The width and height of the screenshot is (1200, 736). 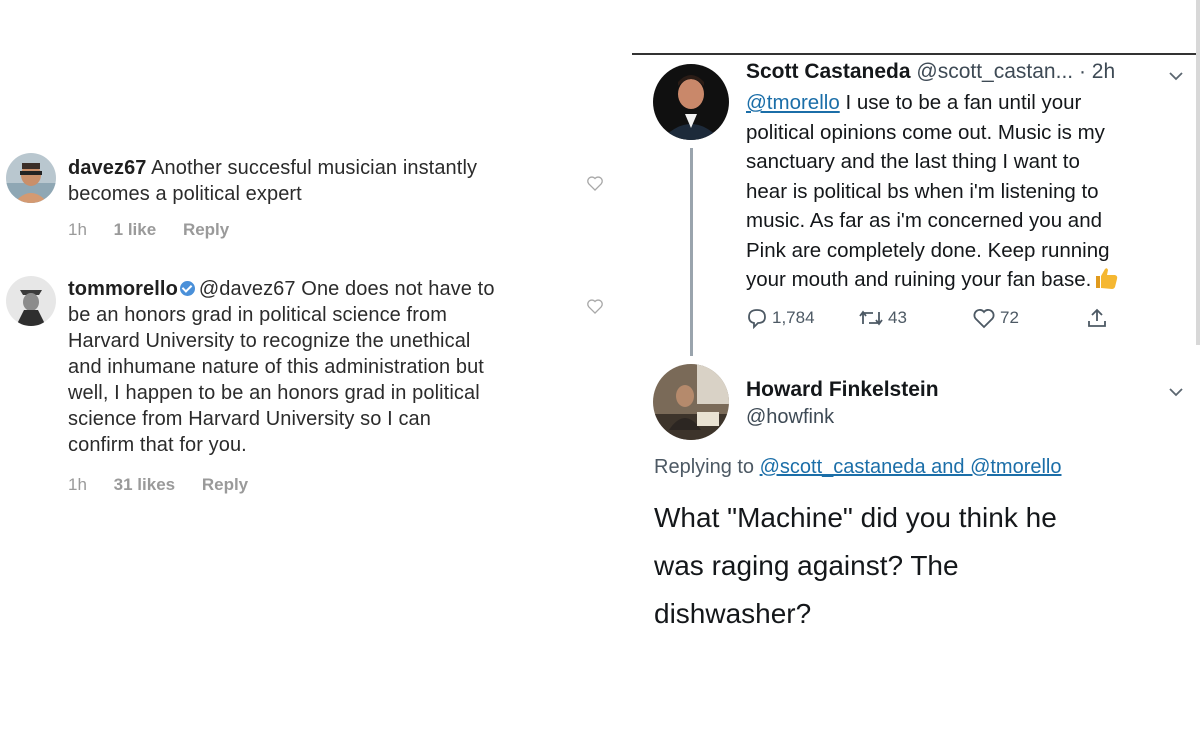 What do you see at coordinates (704, 467) in the screenshot?
I see `replying-to-prefix: Replying to` at bounding box center [704, 467].